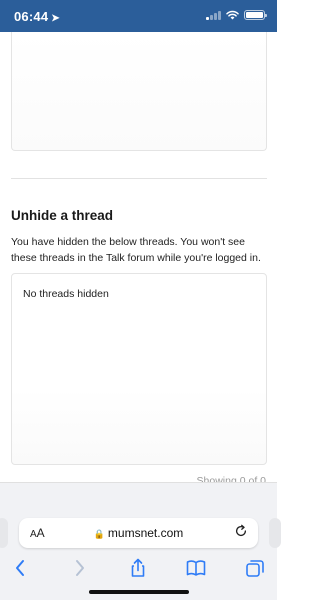 The height and width of the screenshot is (600, 320). I want to click on status-icons, so click(236, 15).